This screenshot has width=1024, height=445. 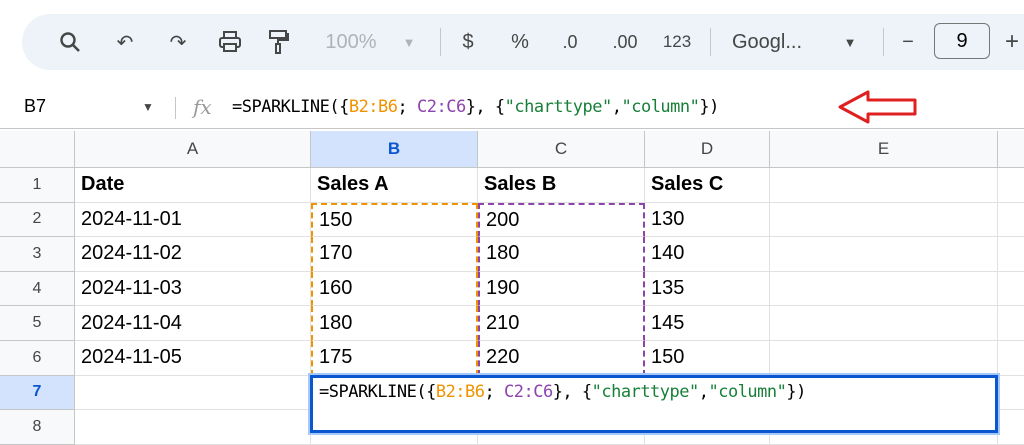 What do you see at coordinates (70, 42) in the screenshot?
I see `search-icon` at bounding box center [70, 42].